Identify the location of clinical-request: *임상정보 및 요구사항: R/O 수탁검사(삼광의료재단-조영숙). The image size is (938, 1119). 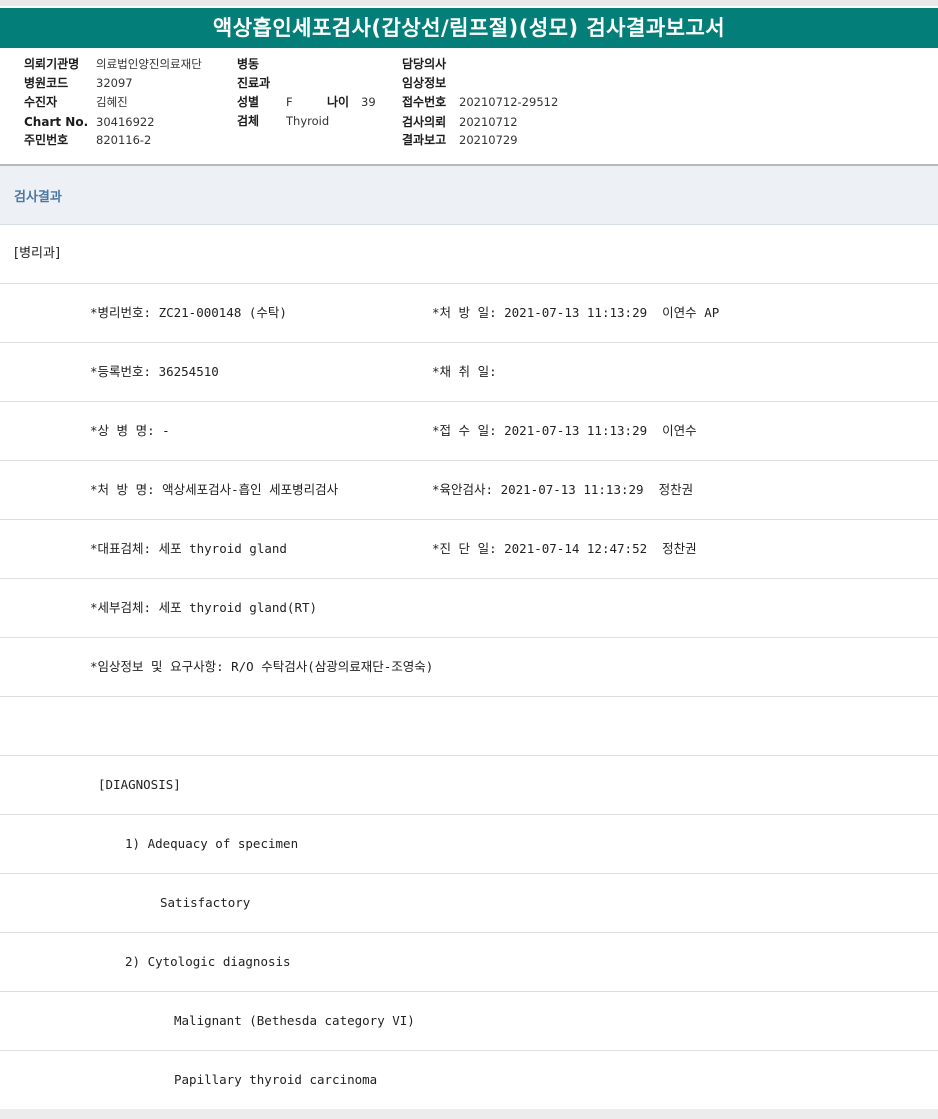
(262, 666).